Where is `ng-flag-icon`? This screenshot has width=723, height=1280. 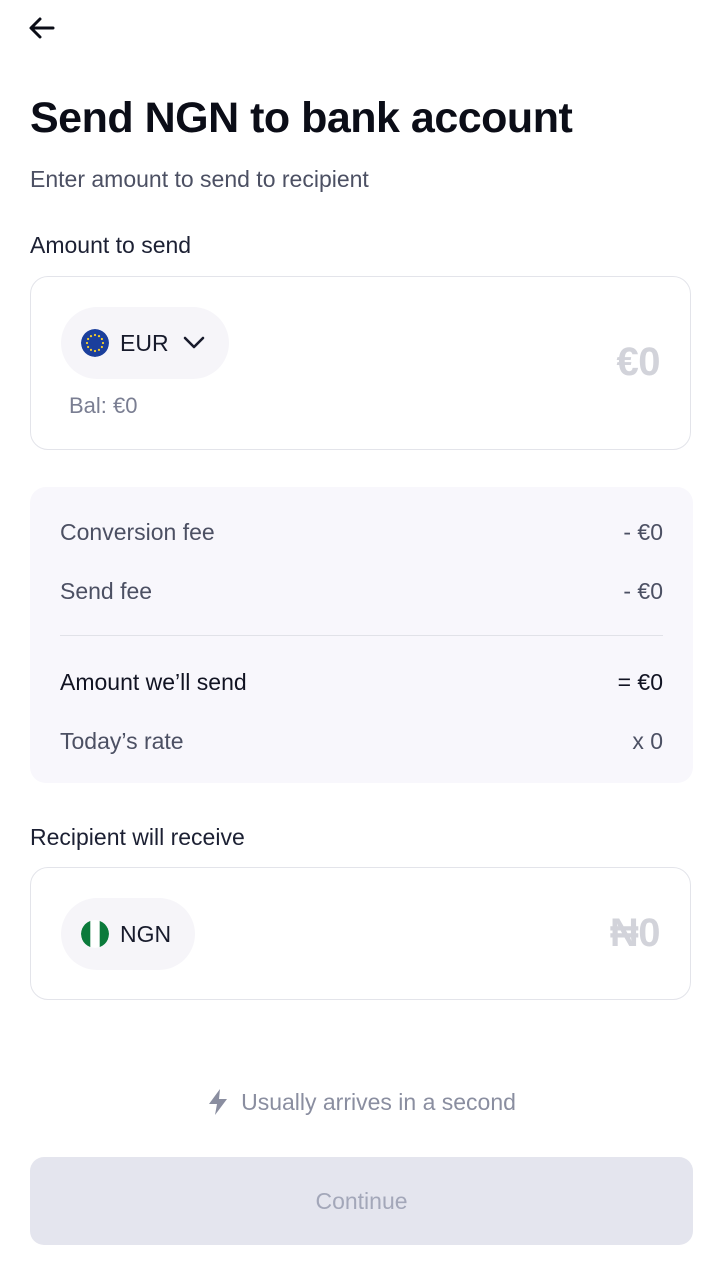
ng-flag-icon is located at coordinates (95, 934).